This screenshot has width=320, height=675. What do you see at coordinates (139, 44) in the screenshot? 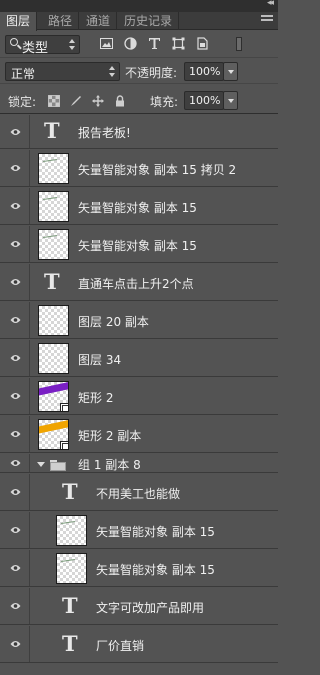
I see `layer-filter-bar: 类型` at bounding box center [139, 44].